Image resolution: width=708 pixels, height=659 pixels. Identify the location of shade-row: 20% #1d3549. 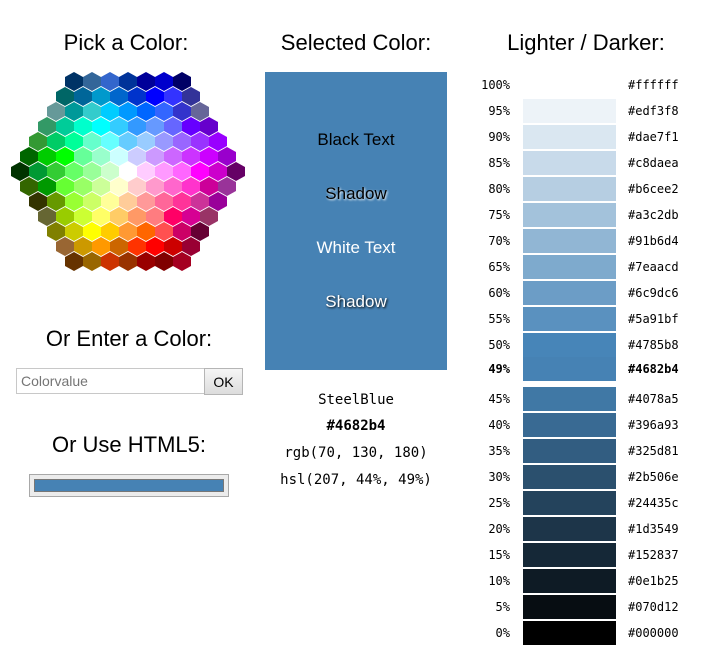
(585, 529).